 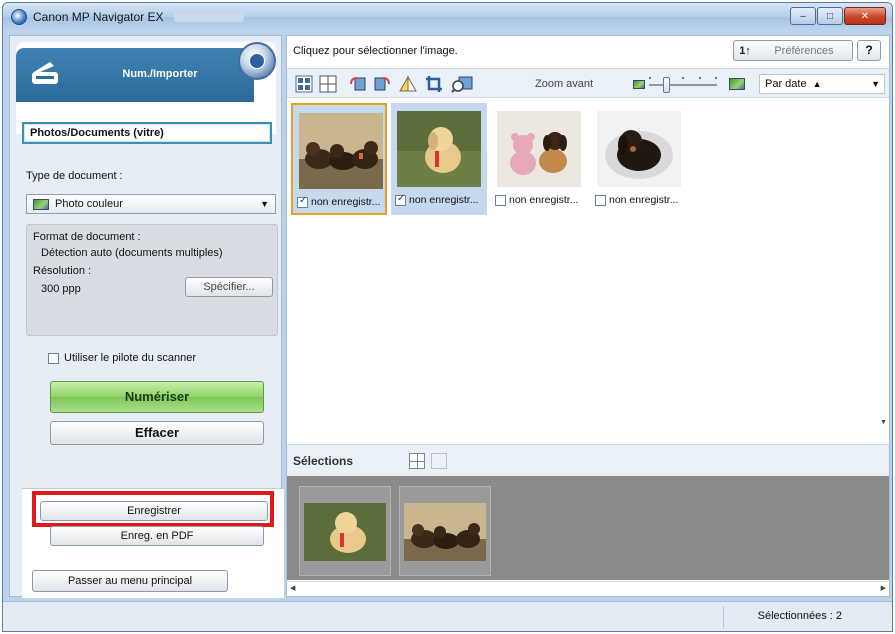 What do you see at coordinates (157, 536) in the screenshot?
I see `save-pdf-button: Enreg. en PDF` at bounding box center [157, 536].